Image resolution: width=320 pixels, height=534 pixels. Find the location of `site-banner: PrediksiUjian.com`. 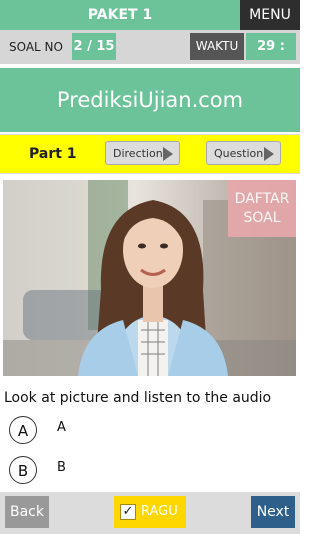

site-banner: PrediksiUjian.com is located at coordinates (150, 100).